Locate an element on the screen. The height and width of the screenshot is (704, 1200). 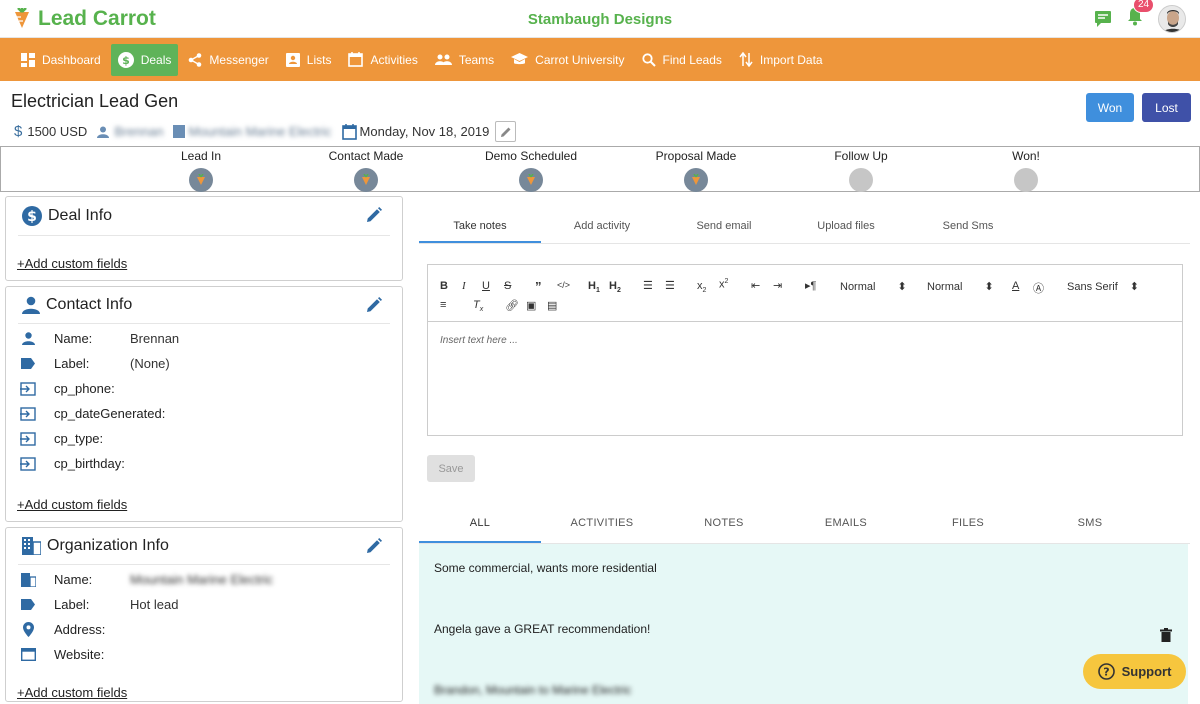
tab-notes: NOTES is located at coordinates (724, 524).